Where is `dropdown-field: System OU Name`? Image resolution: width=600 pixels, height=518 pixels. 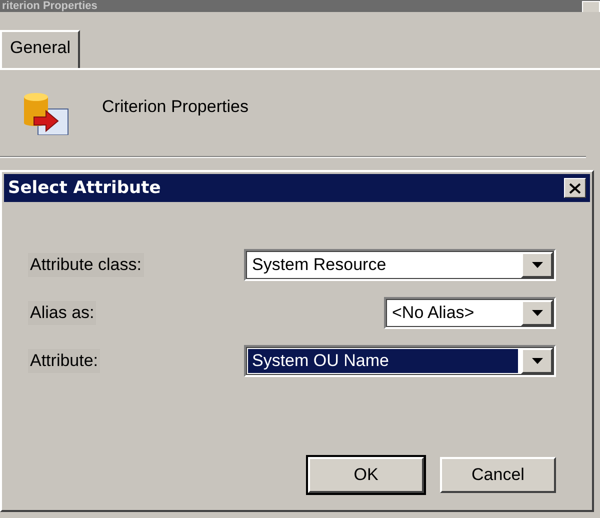 dropdown-field: System OU Name is located at coordinates (400, 361).